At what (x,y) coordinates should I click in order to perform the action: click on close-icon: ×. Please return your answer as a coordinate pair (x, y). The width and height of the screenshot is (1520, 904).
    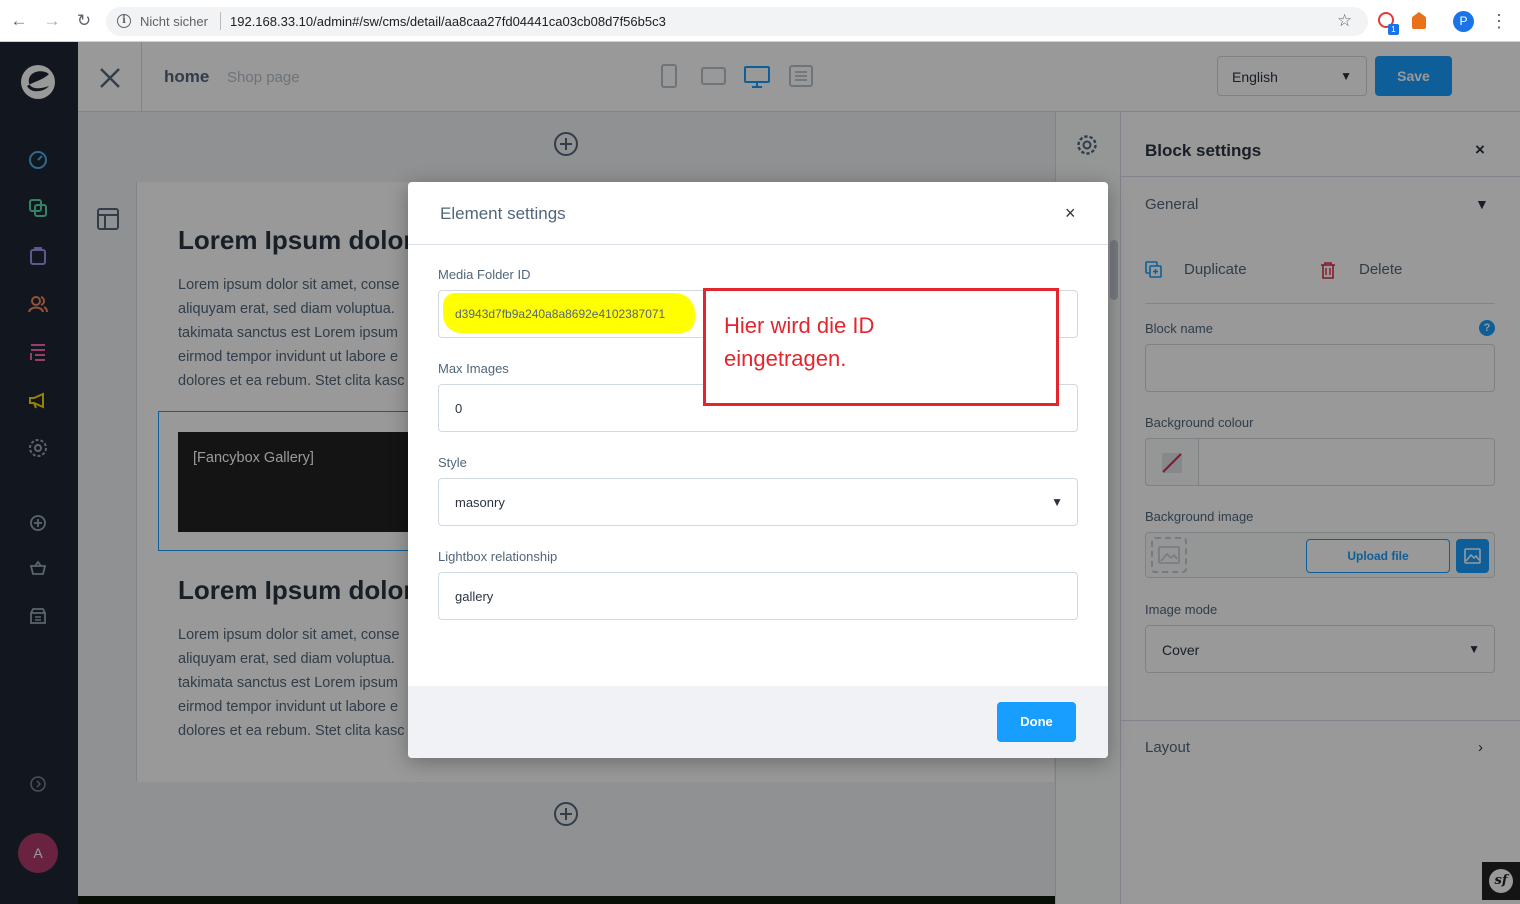
    Looking at the image, I should click on (1070, 213).